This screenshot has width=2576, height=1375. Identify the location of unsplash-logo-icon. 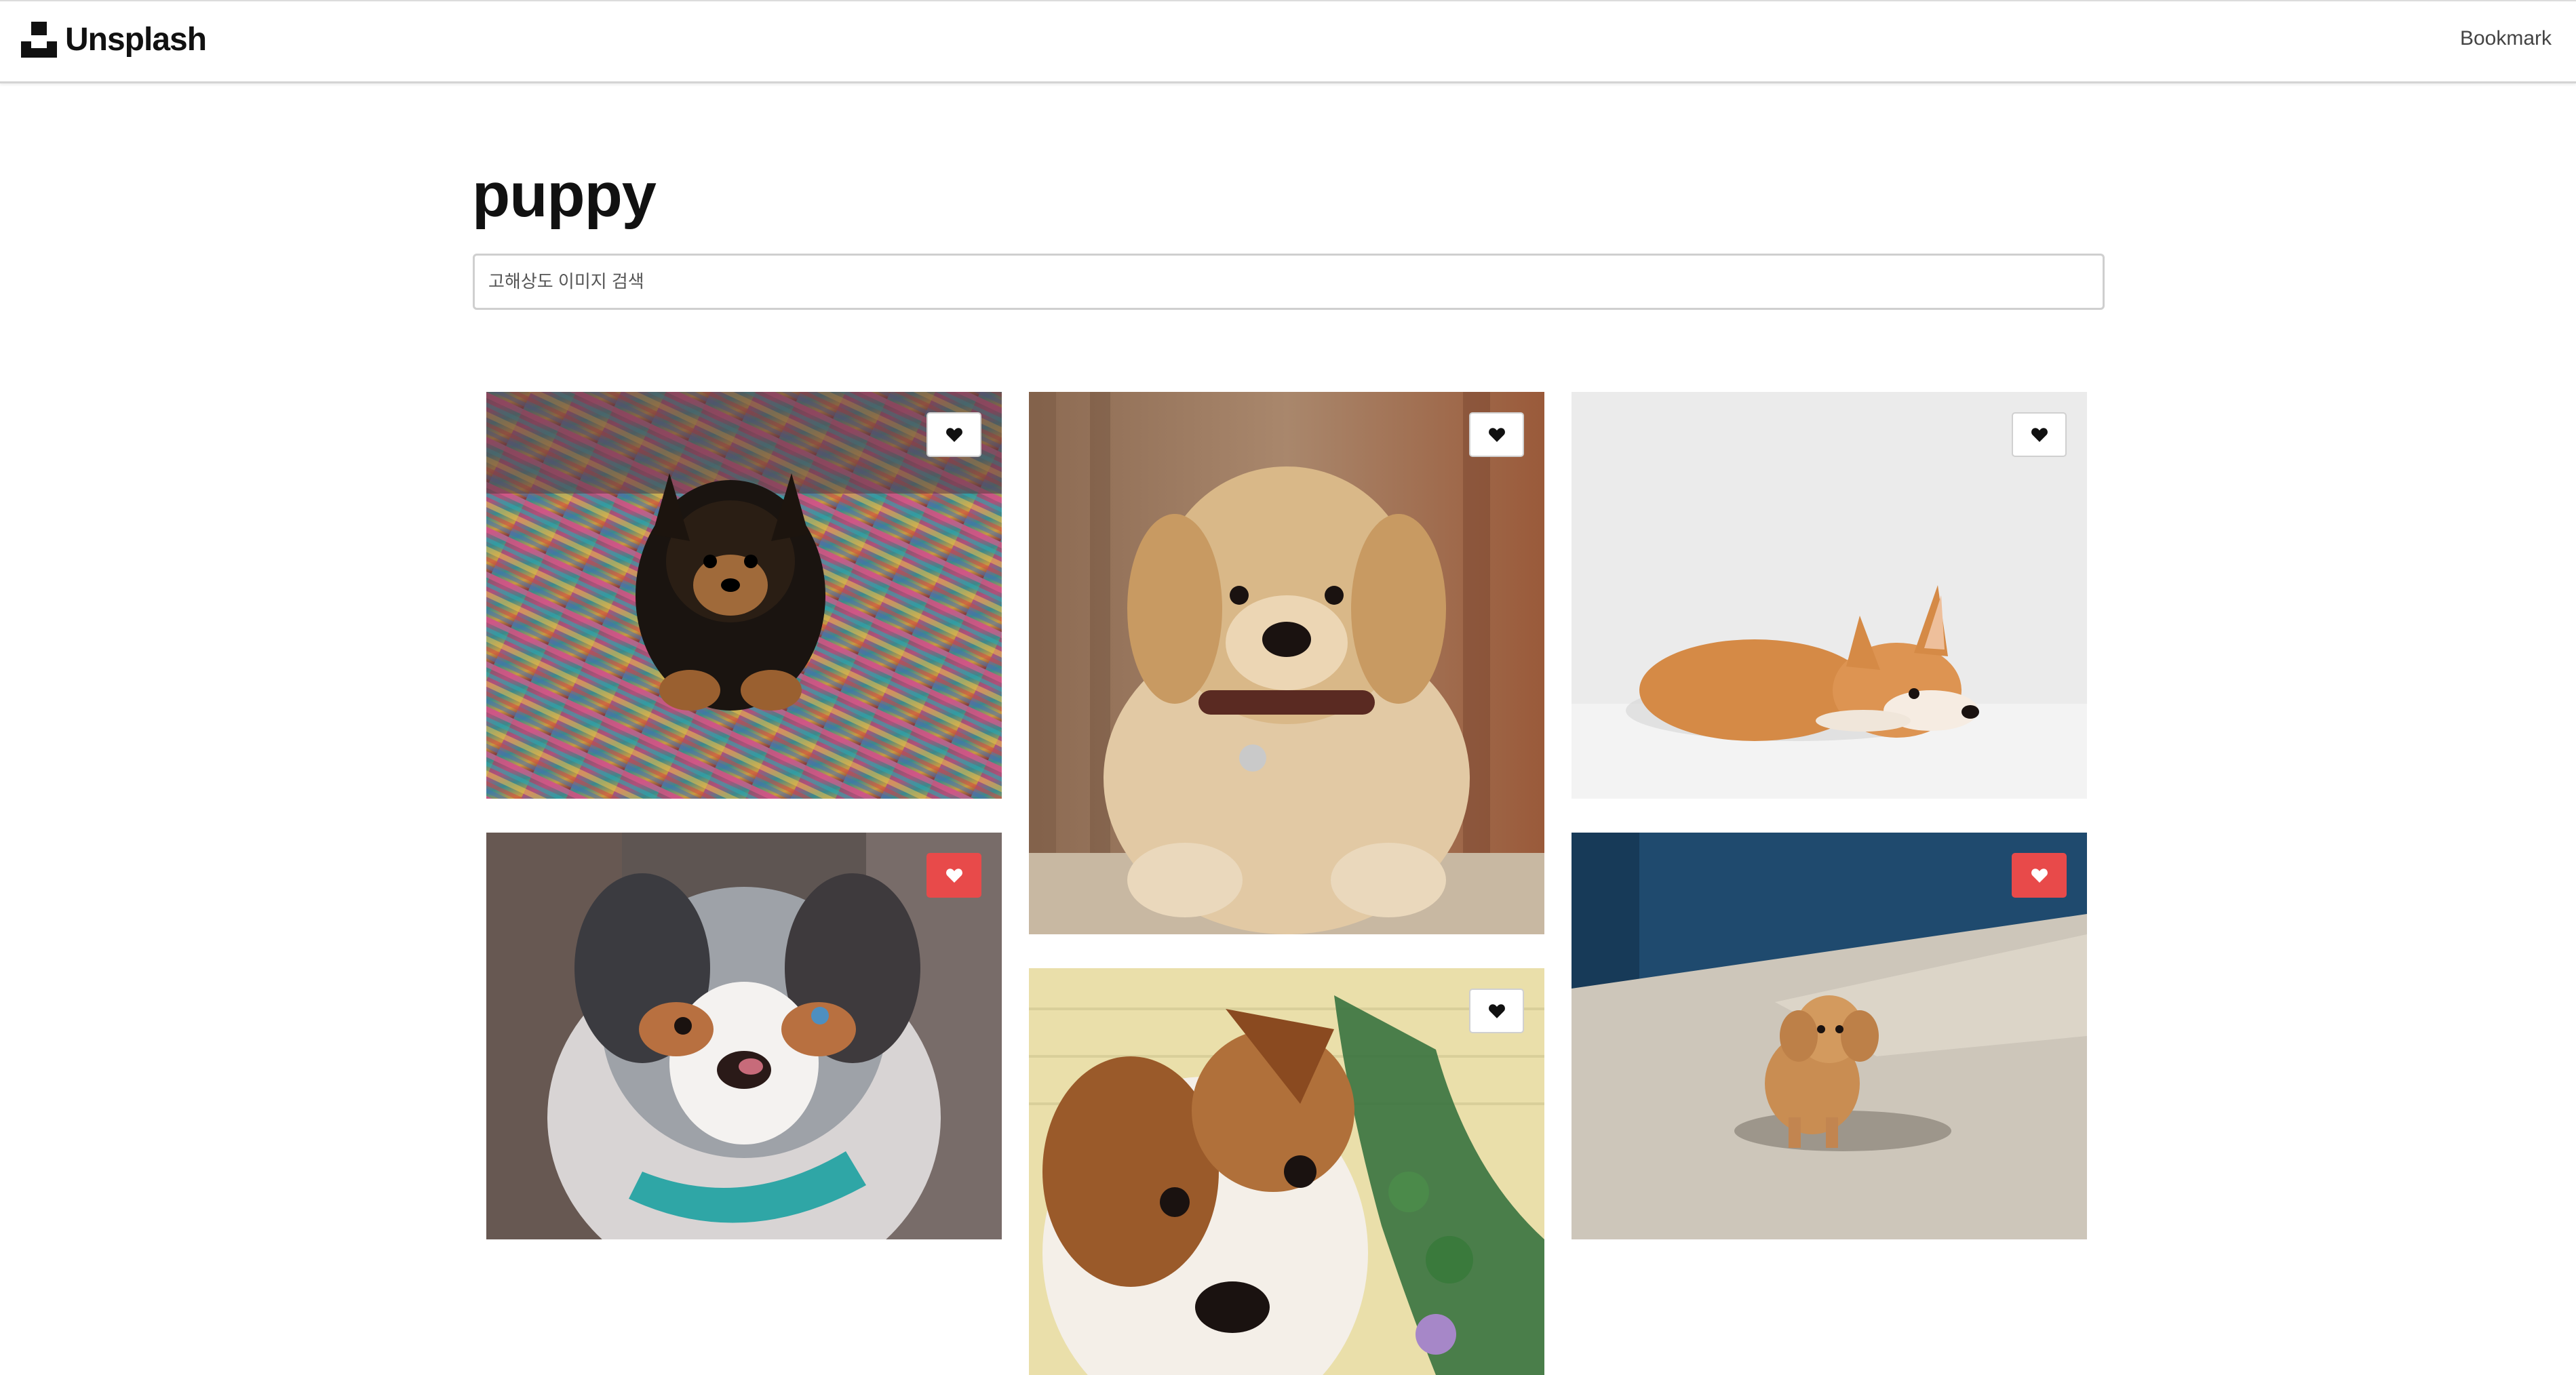
(39, 39).